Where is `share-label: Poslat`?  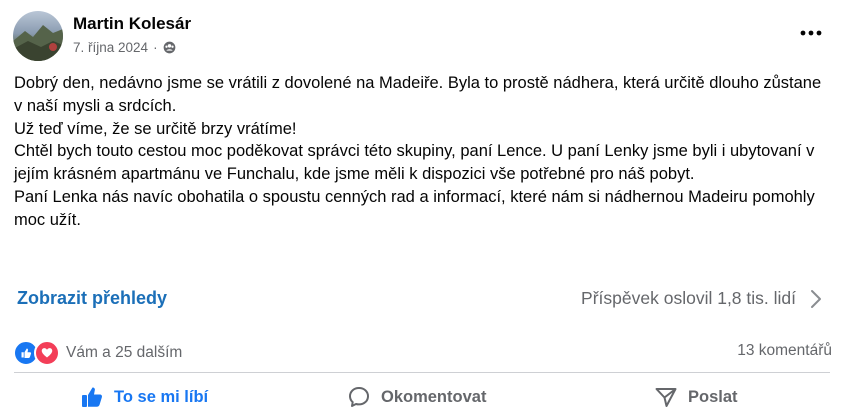
share-label: Poslat is located at coordinates (713, 396).